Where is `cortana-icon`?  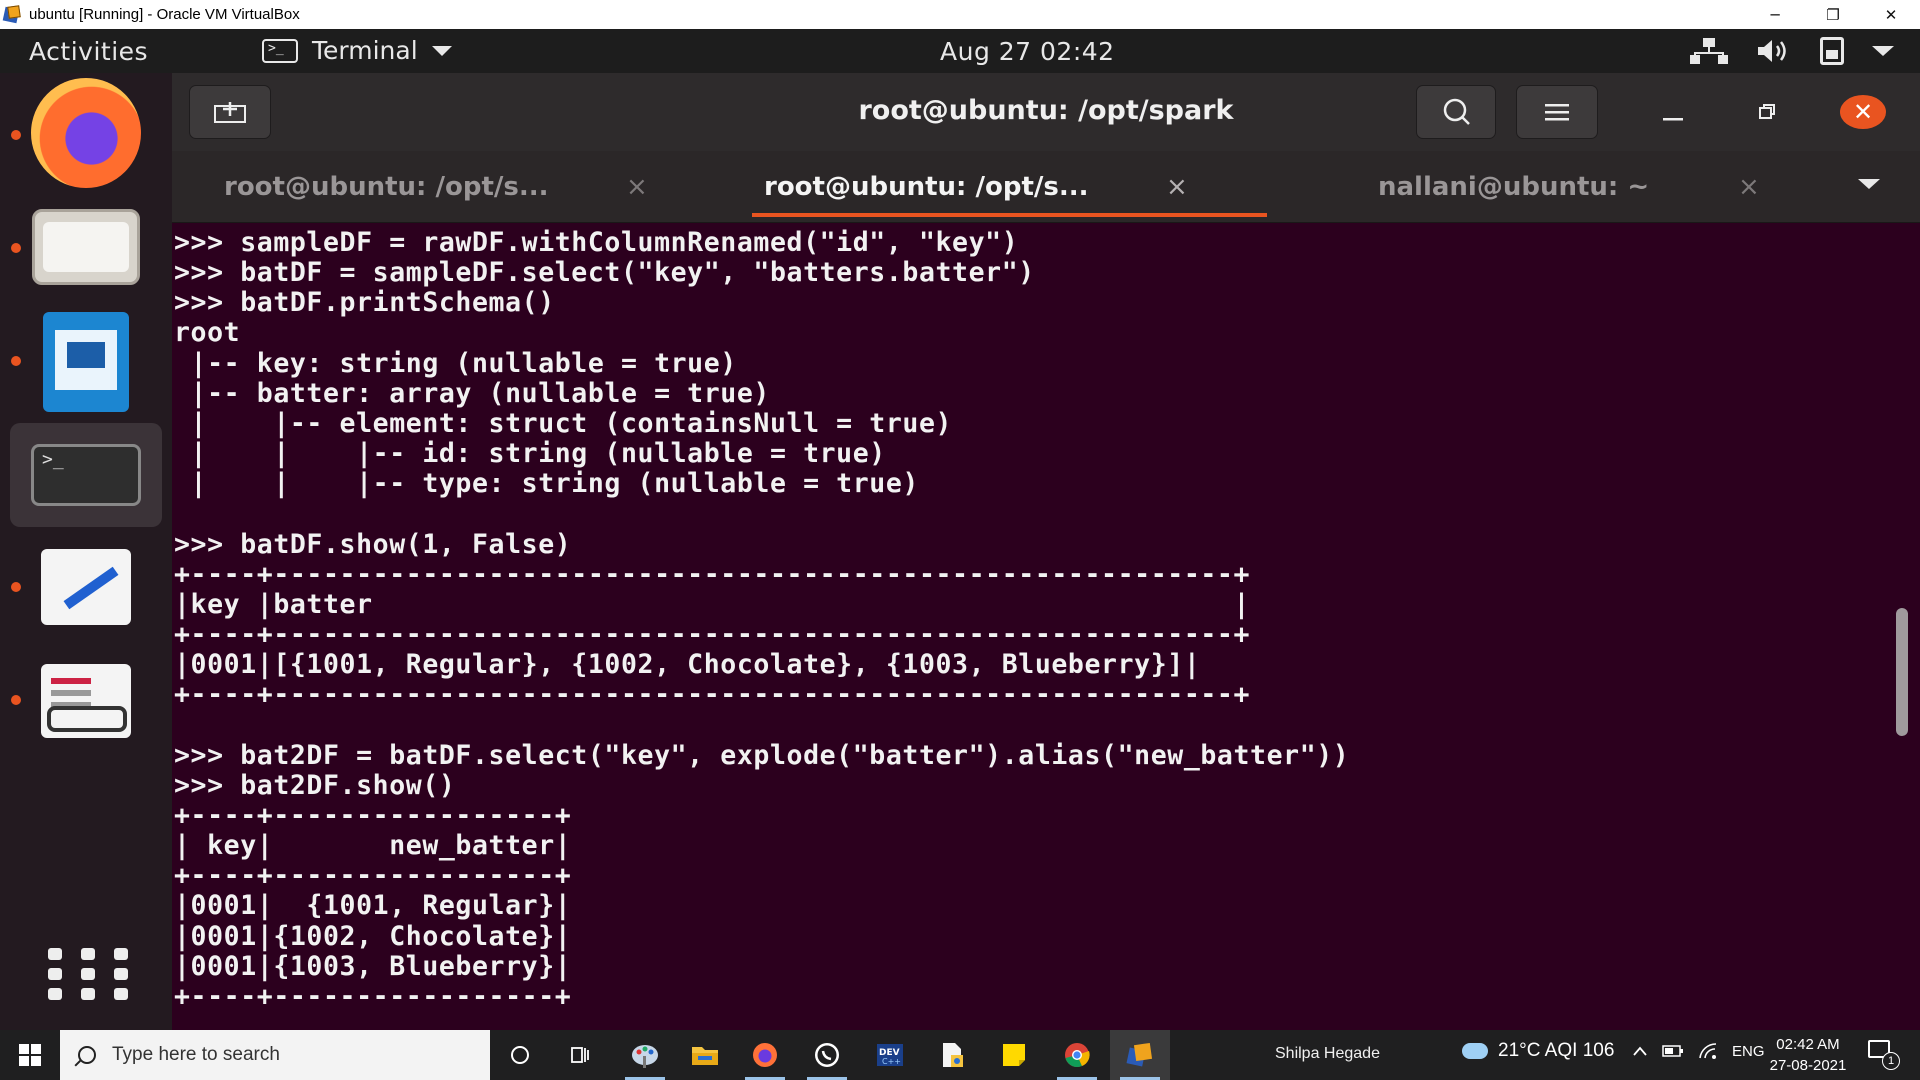
cortana-icon is located at coordinates (520, 1055).